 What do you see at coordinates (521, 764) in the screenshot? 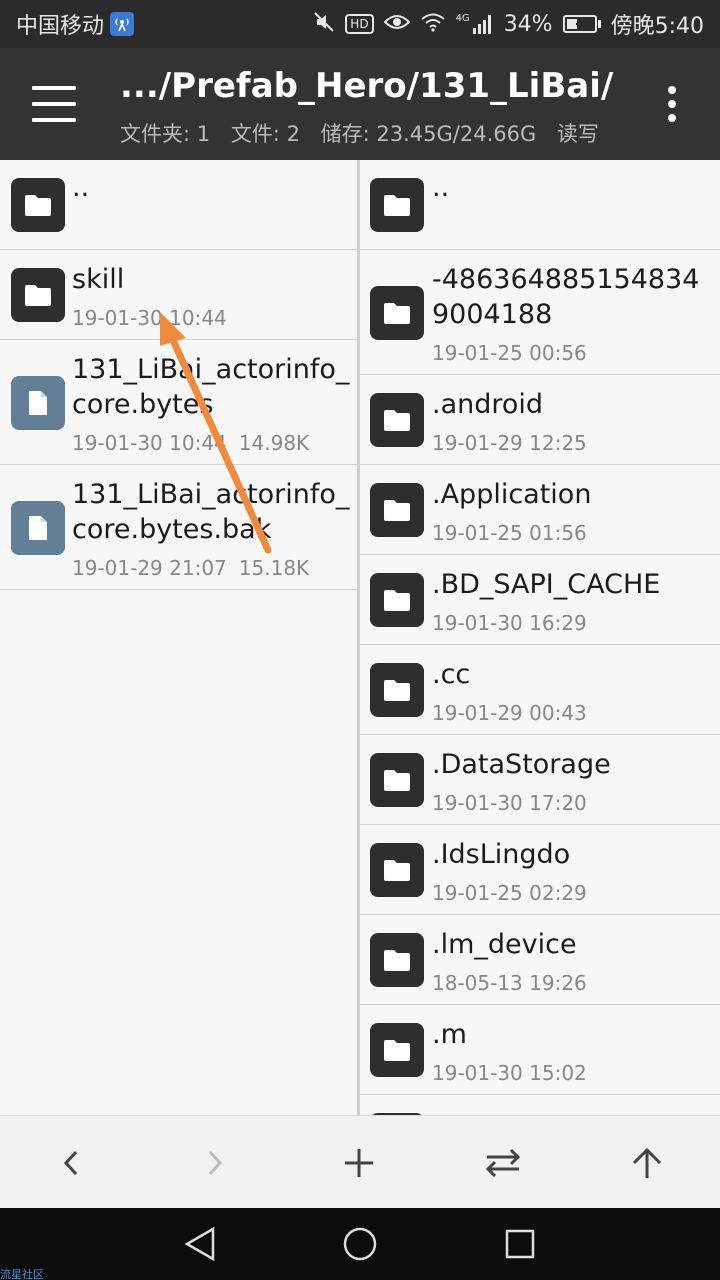
I see `item-name: .DataStorage` at bounding box center [521, 764].